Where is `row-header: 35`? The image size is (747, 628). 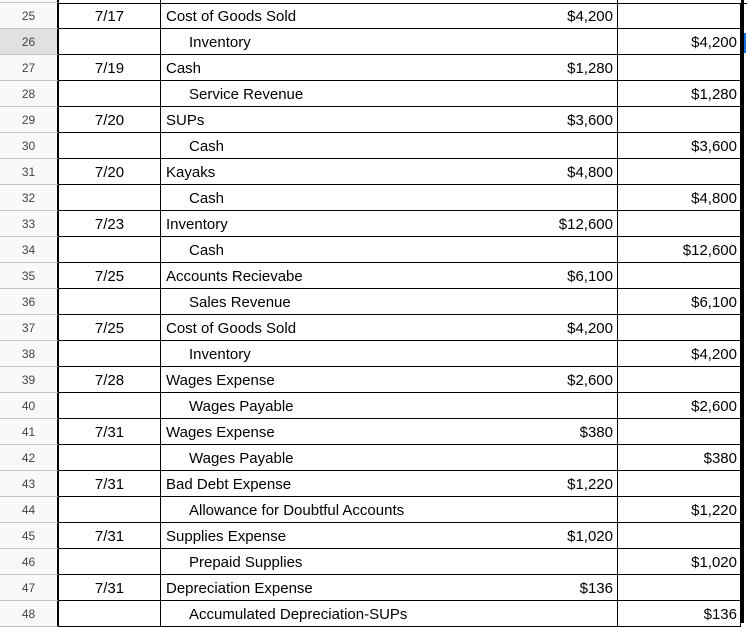
row-header: 35 is located at coordinates (29, 276).